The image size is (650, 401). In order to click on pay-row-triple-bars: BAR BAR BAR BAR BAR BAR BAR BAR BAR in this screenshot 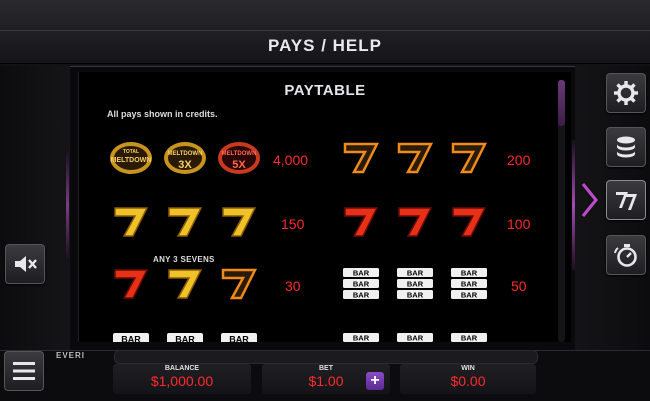, I will do `click(420, 284)`.